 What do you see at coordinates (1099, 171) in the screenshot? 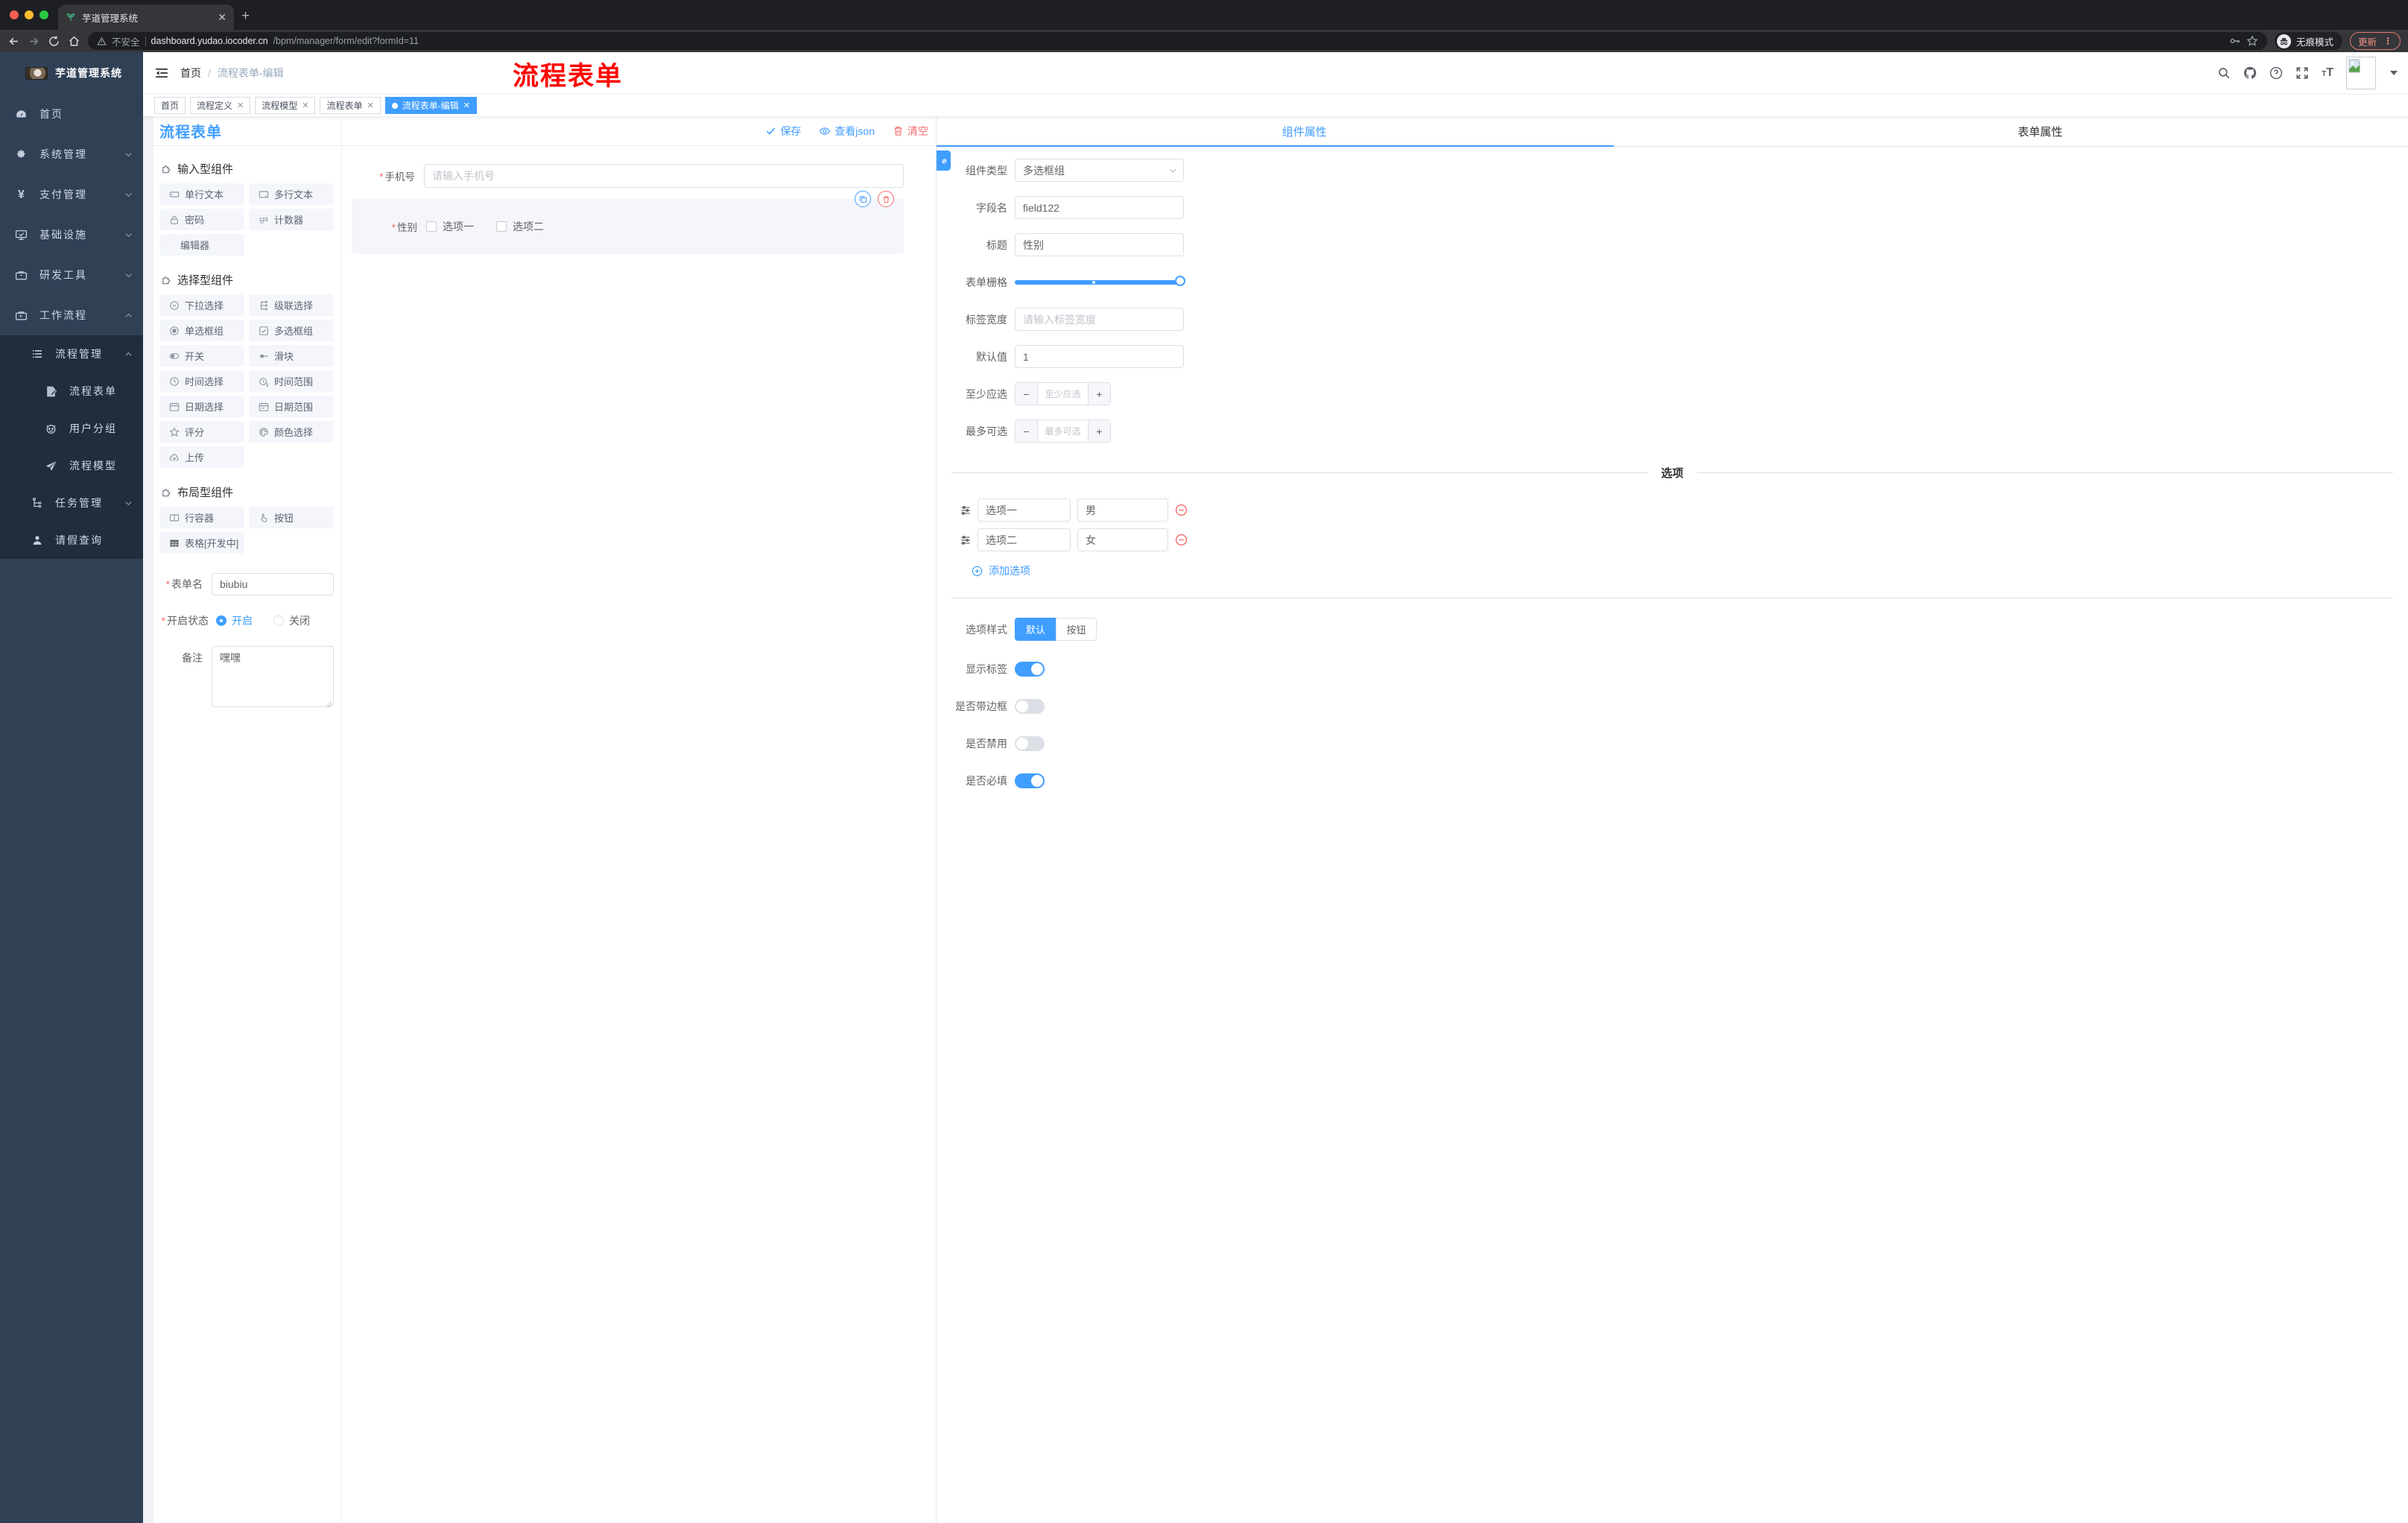
I see `component-type-select: 多选框组` at bounding box center [1099, 171].